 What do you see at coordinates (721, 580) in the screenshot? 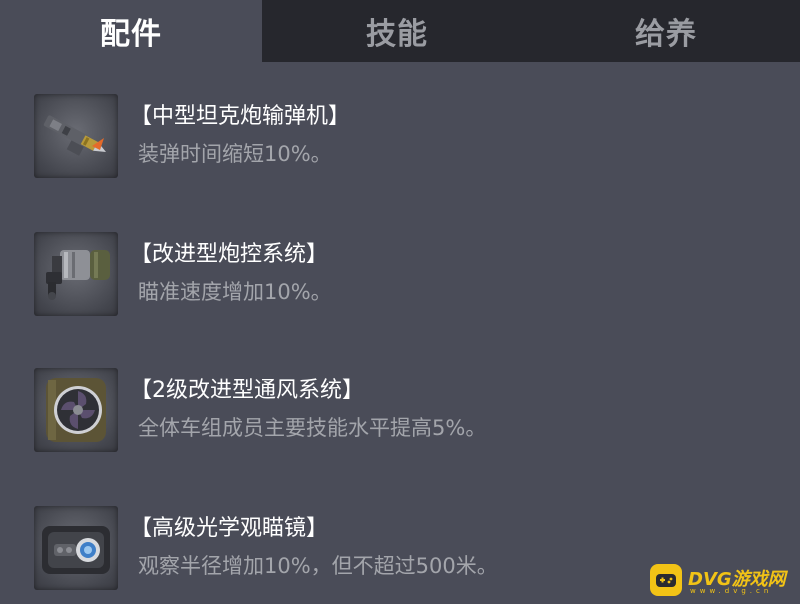
I see `site-watermark: DVG游戏网 www.dvg.cn` at bounding box center [721, 580].